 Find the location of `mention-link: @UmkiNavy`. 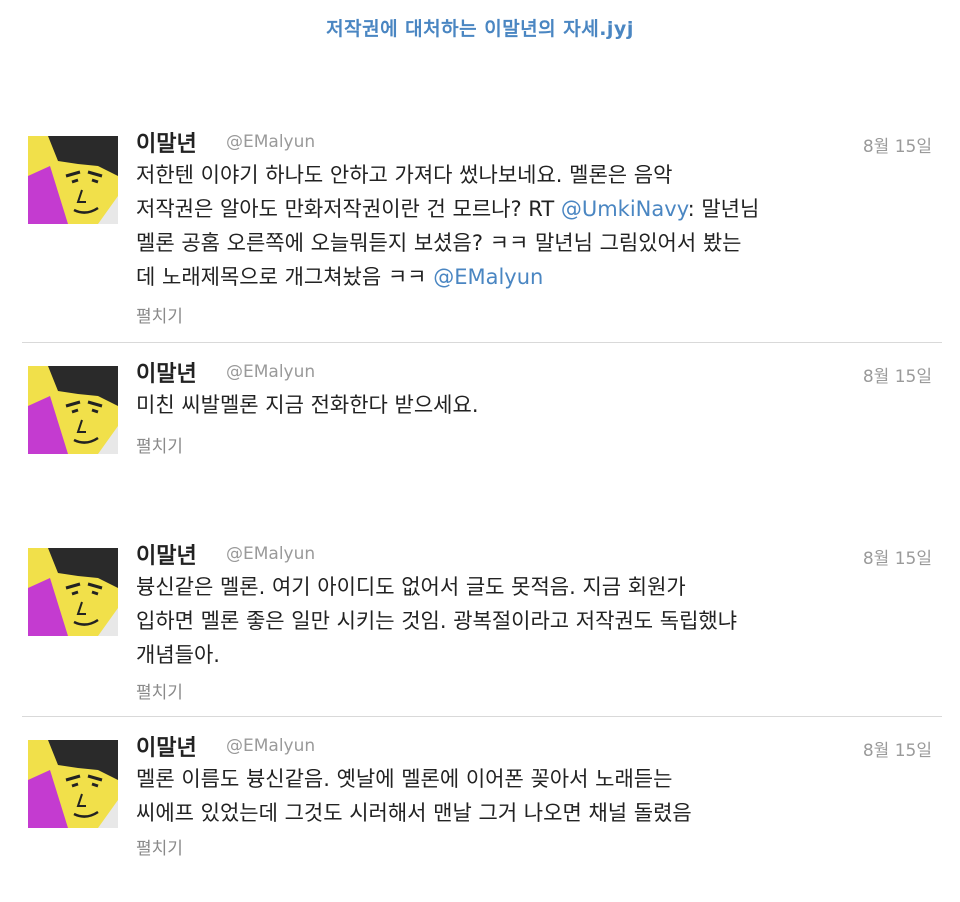

mention-link: @UmkiNavy is located at coordinates (624, 209).